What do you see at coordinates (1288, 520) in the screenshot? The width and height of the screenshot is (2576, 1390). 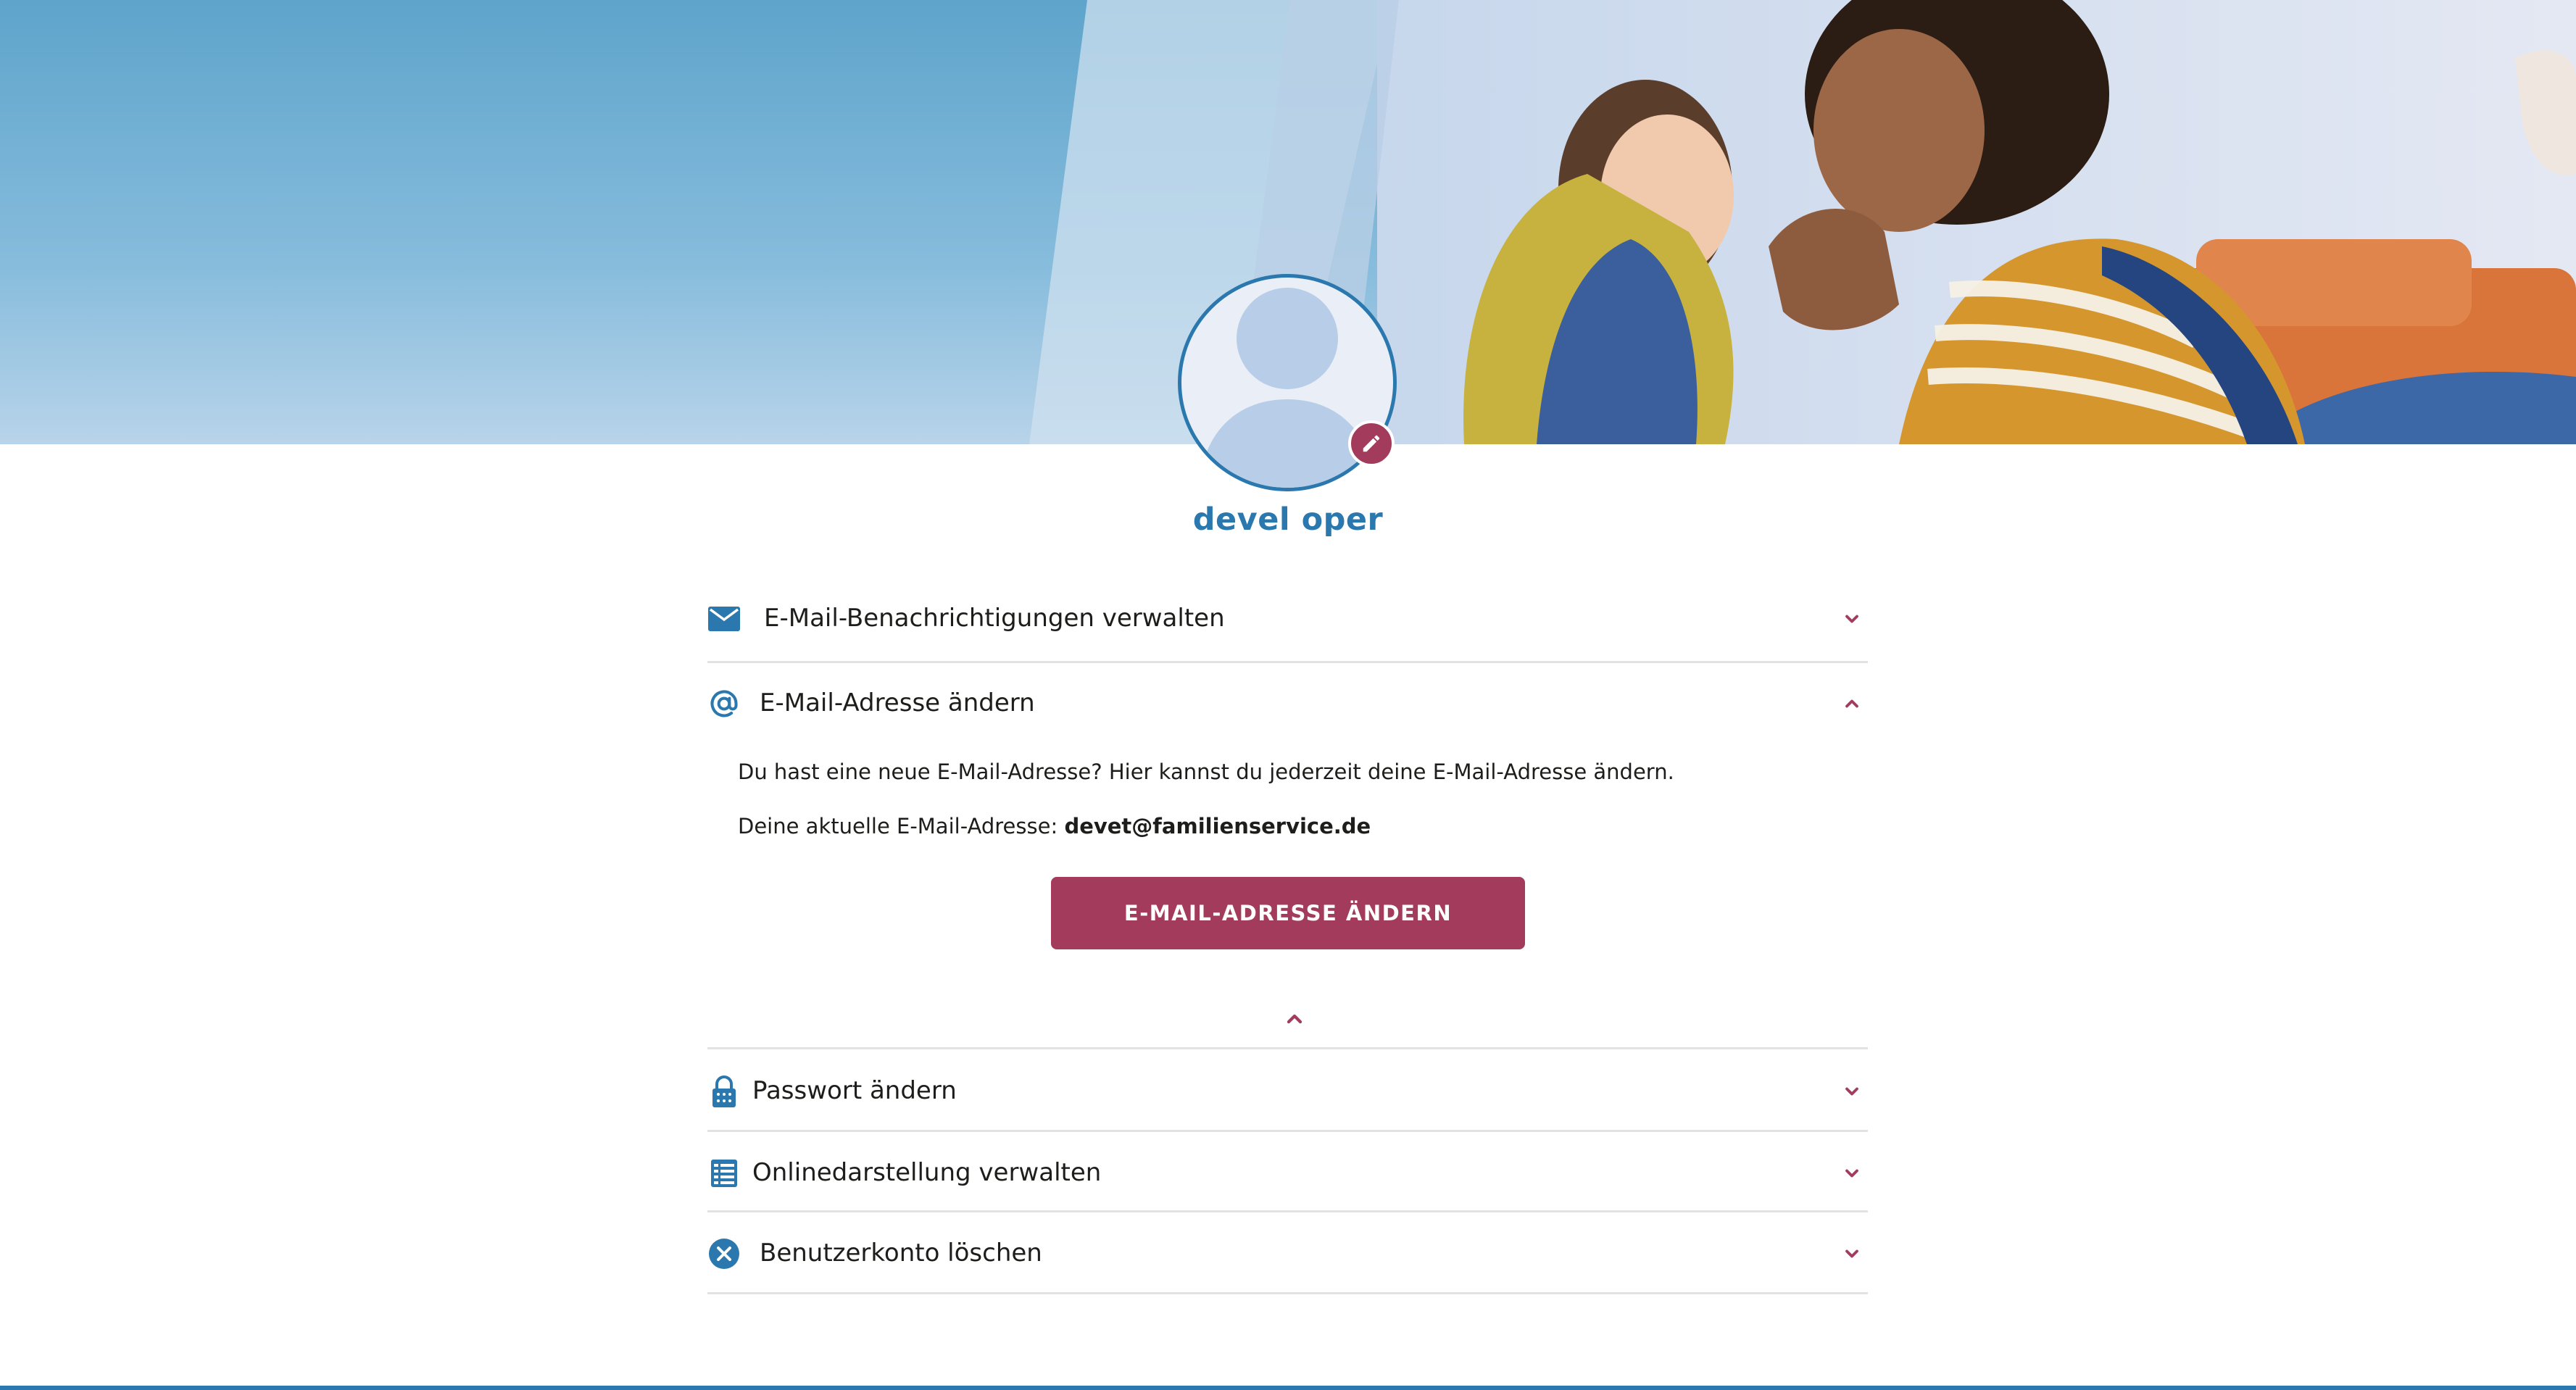 I see `profile-username: devel oper` at bounding box center [1288, 520].